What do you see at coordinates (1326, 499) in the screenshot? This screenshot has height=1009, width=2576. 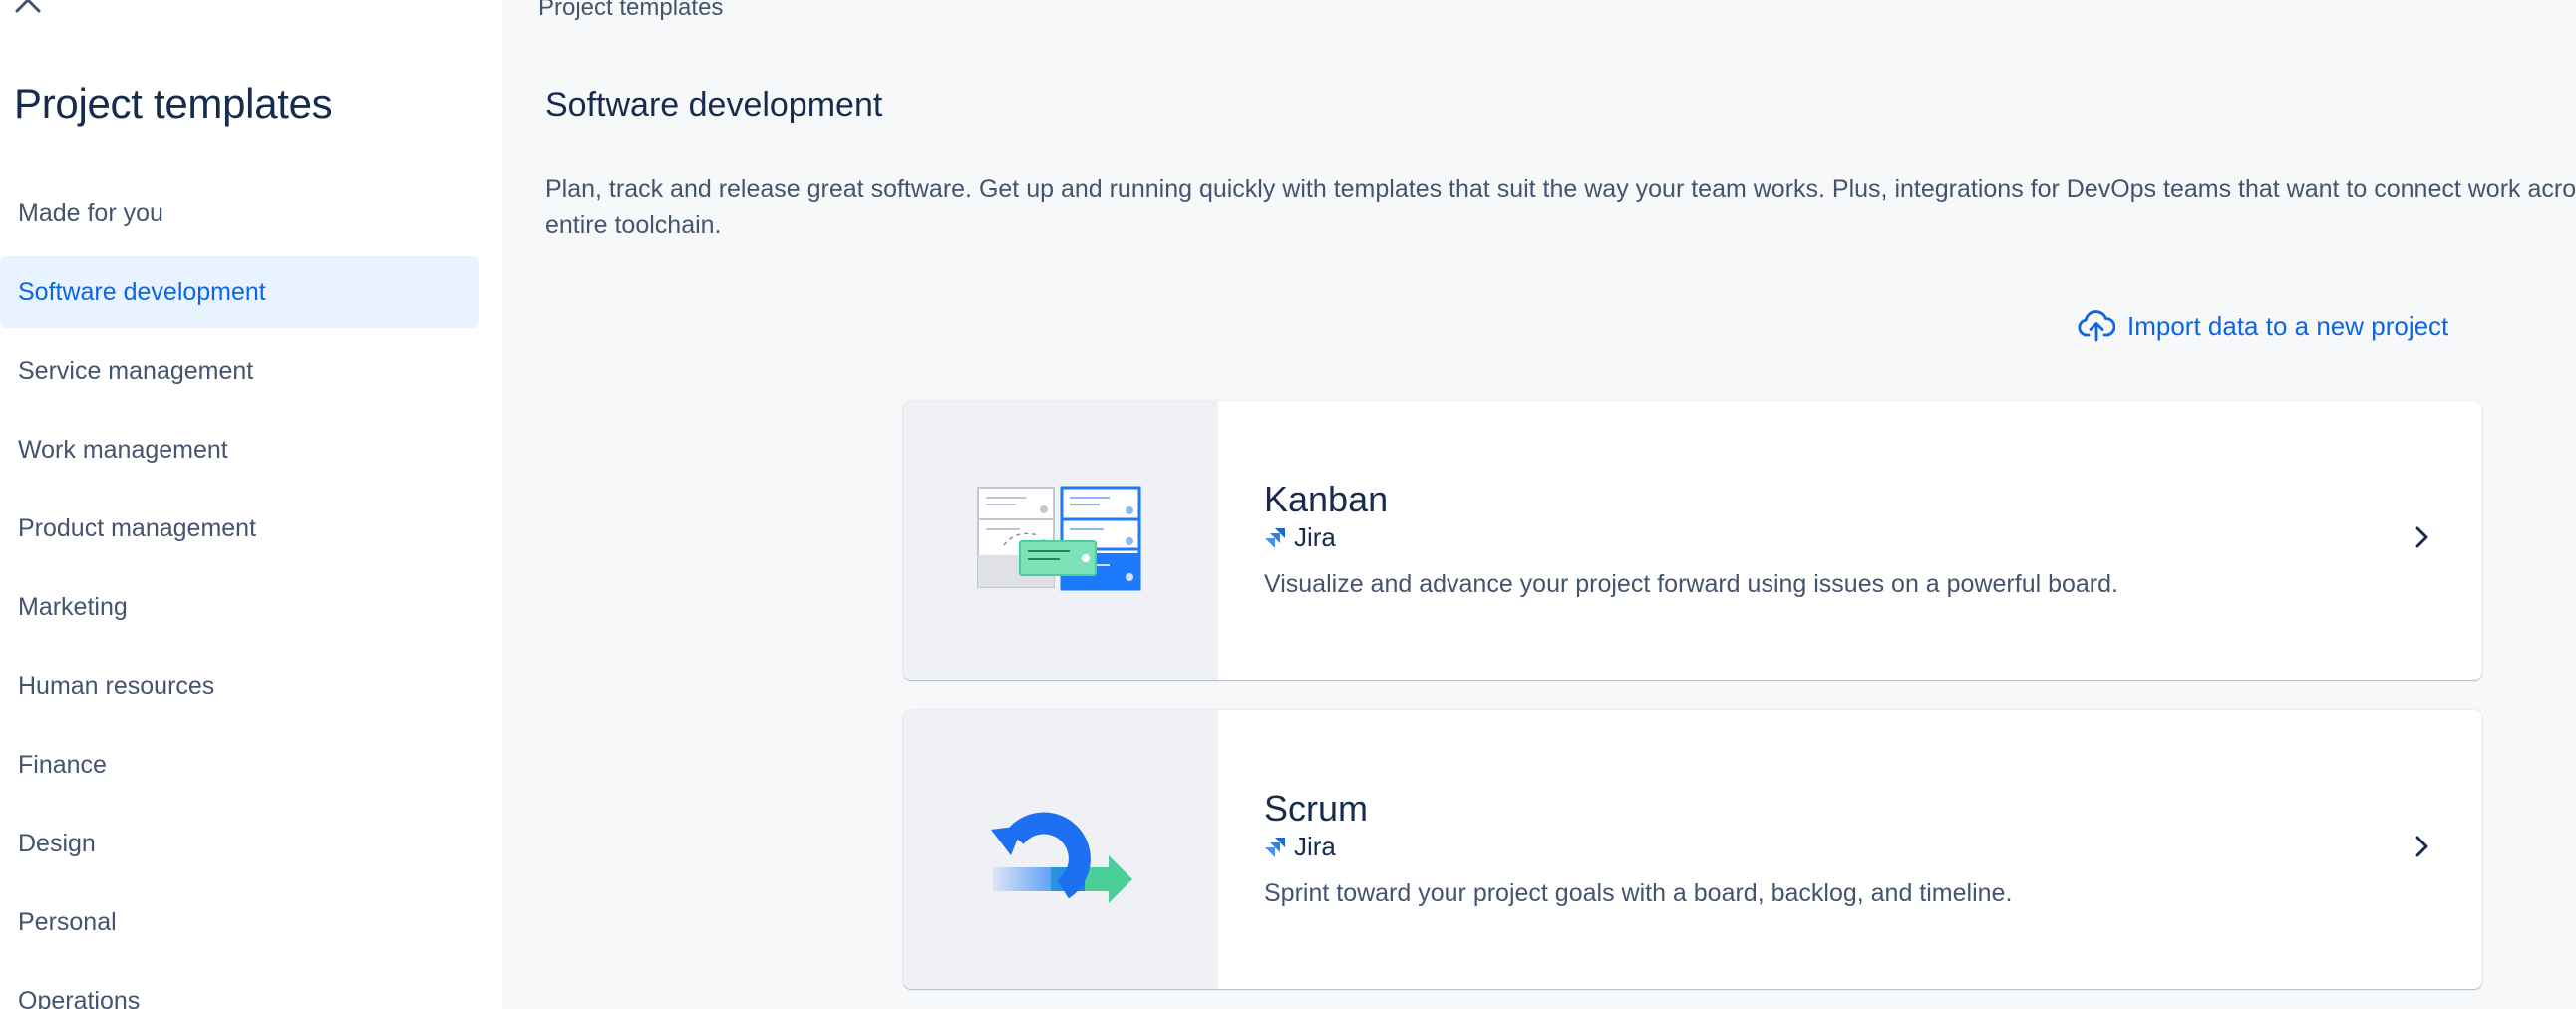 I see `template-title: Kanban` at bounding box center [1326, 499].